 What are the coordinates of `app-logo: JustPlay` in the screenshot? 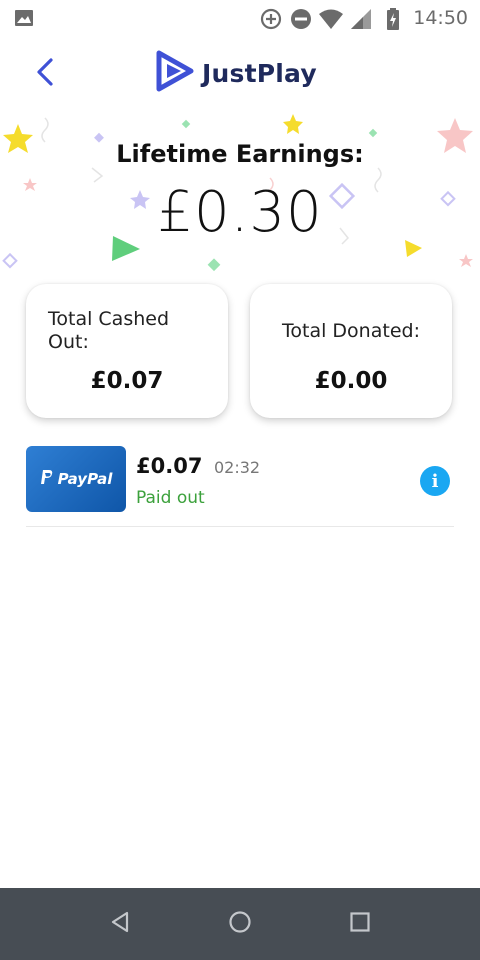 It's located at (236, 73).